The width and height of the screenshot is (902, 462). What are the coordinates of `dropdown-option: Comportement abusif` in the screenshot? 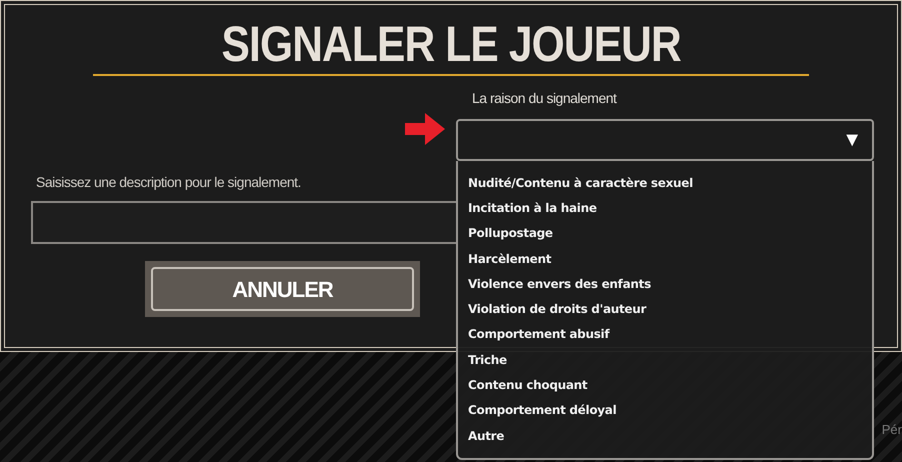 It's located at (665, 335).